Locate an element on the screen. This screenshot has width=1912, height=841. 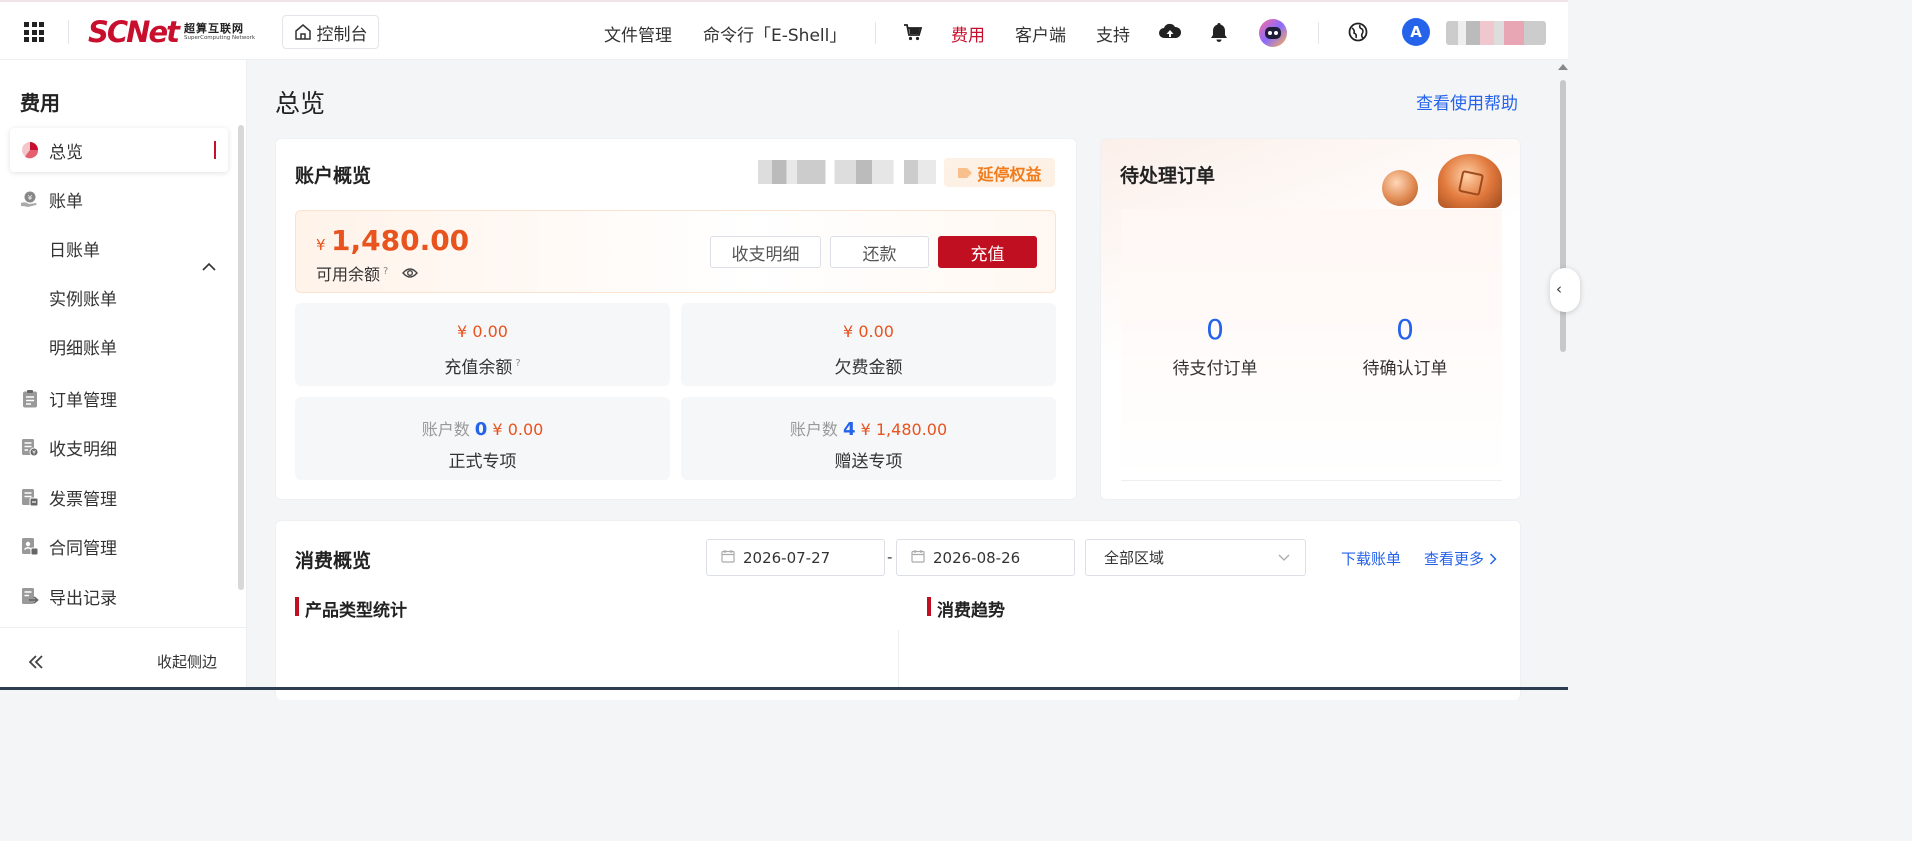
ledger-icon: ¥ is located at coordinates (29, 447).